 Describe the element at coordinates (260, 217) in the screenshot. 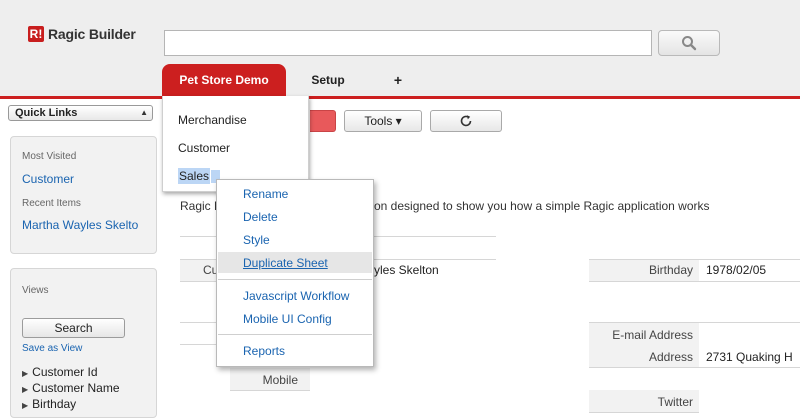

I see `menu-item-delete: Delete` at that location.